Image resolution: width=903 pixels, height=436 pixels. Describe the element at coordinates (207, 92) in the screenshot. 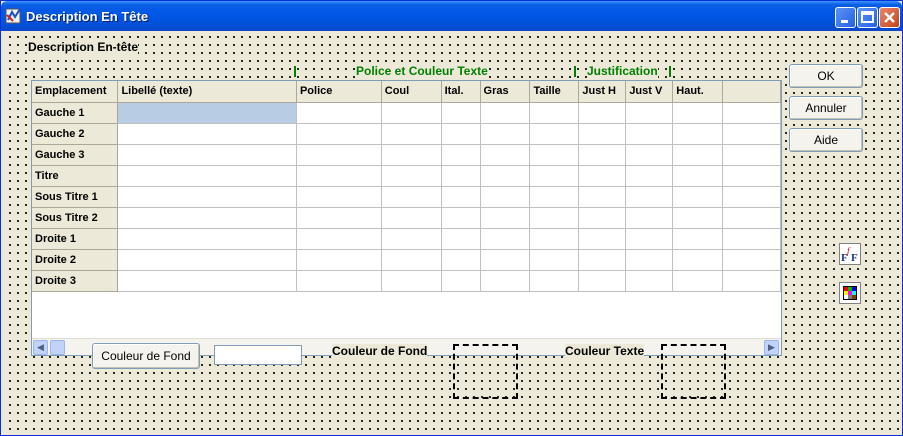

I see `column-header: Libellé (texte)` at that location.